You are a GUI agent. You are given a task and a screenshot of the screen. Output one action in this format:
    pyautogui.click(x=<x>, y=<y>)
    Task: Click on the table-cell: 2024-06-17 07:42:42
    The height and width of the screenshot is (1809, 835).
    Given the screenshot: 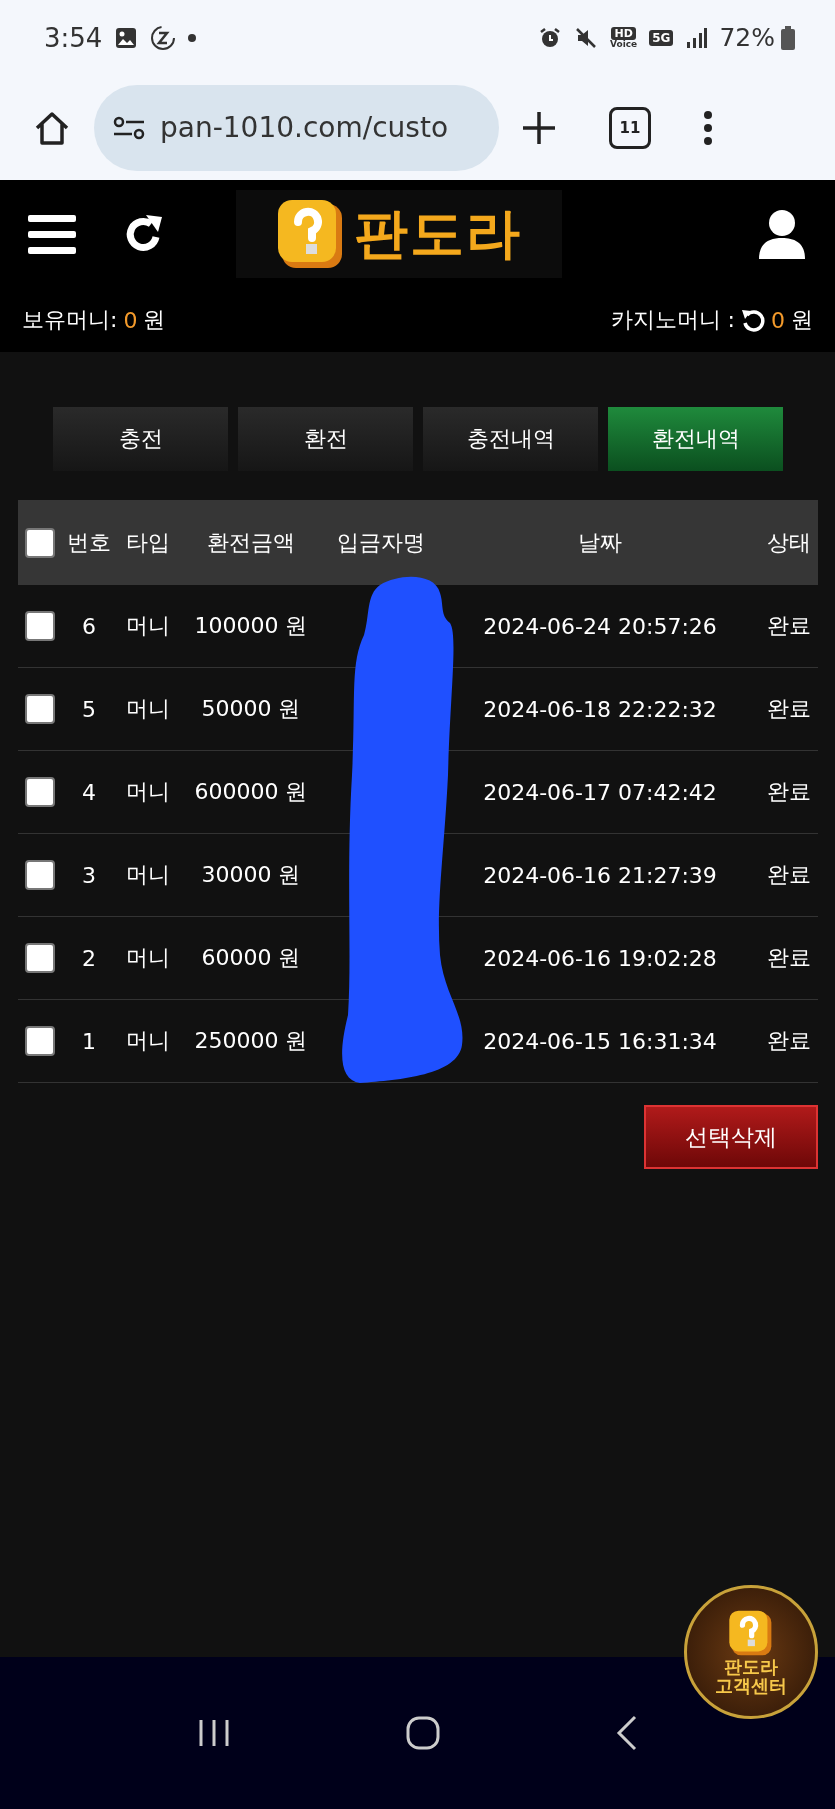 What is the action you would take?
    pyautogui.click(x=600, y=792)
    